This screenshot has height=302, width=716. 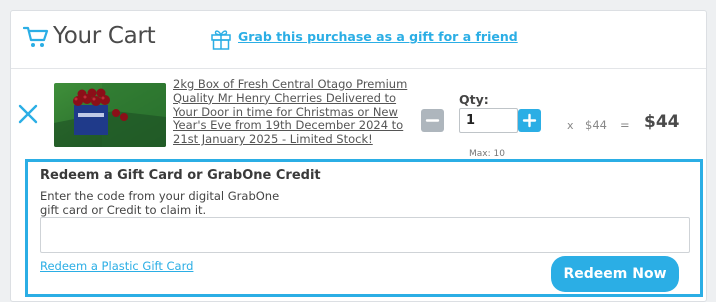 I want to click on equals-symbol: =, so click(x=625, y=125).